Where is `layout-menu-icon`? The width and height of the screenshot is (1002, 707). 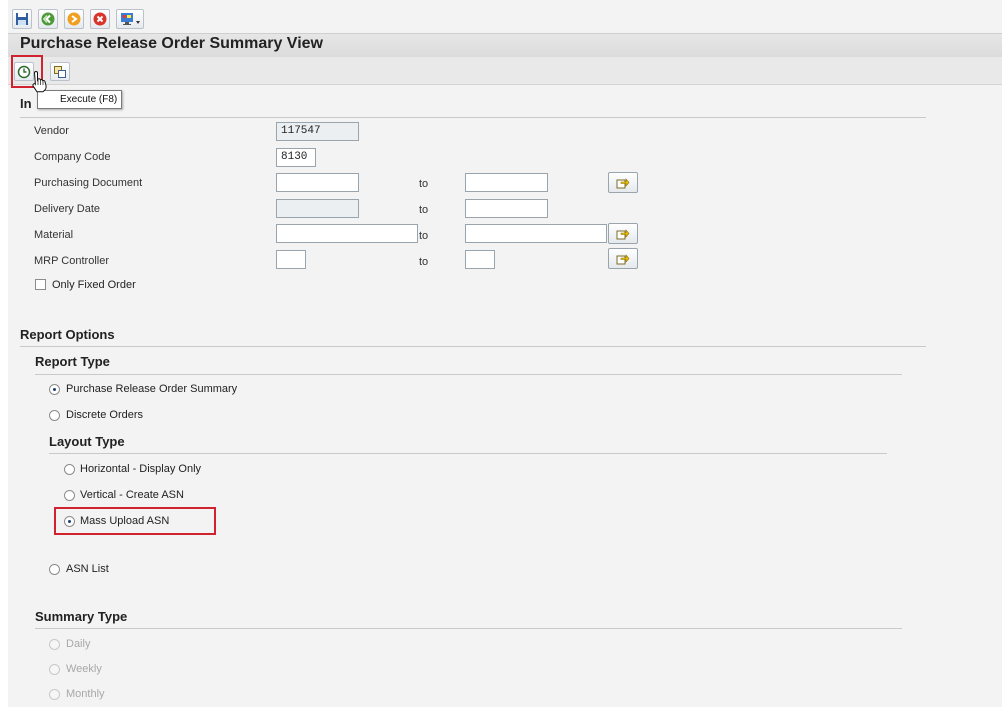
layout-menu-icon is located at coordinates (130, 19).